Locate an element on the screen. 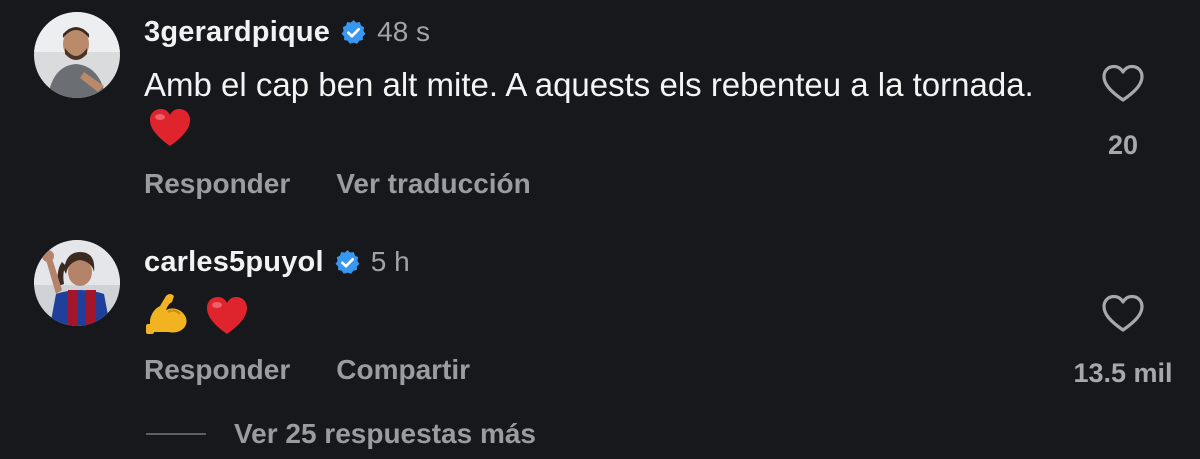  view-more-replies-label: Ver 25 respuestas más is located at coordinates (385, 433).